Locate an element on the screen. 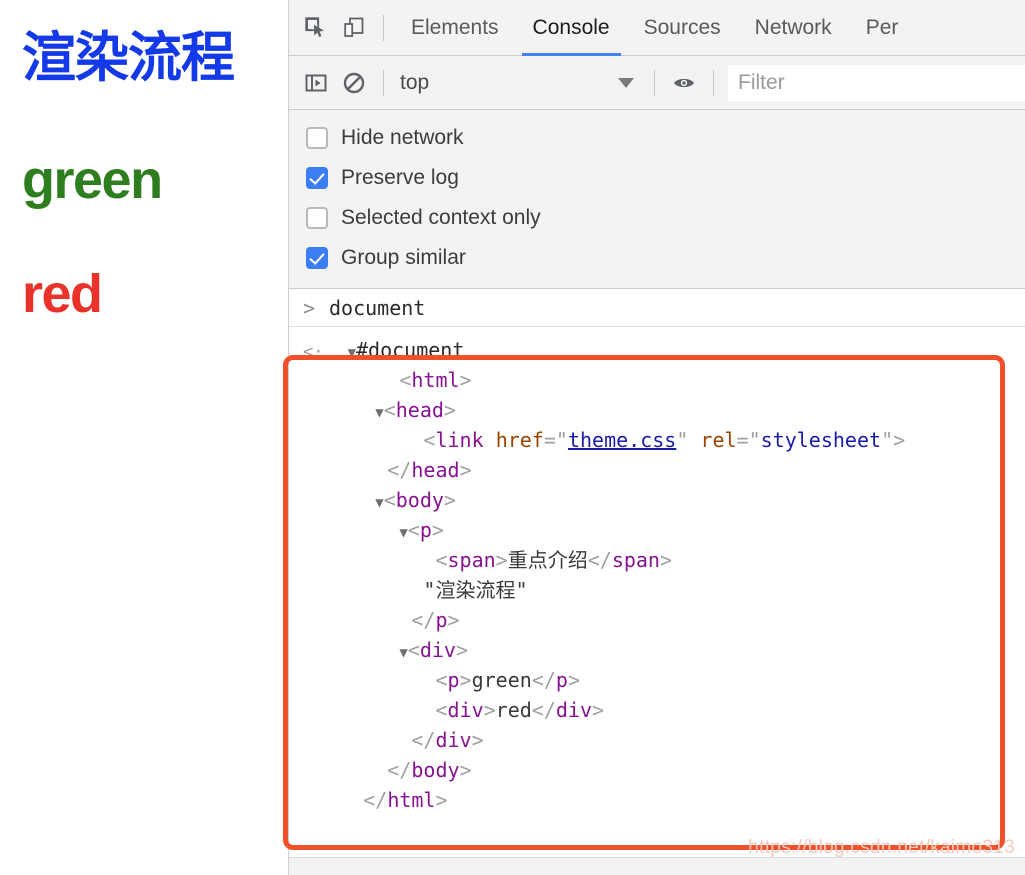 This screenshot has height=875, width=1025. inspect-element-icon is located at coordinates (316, 28).